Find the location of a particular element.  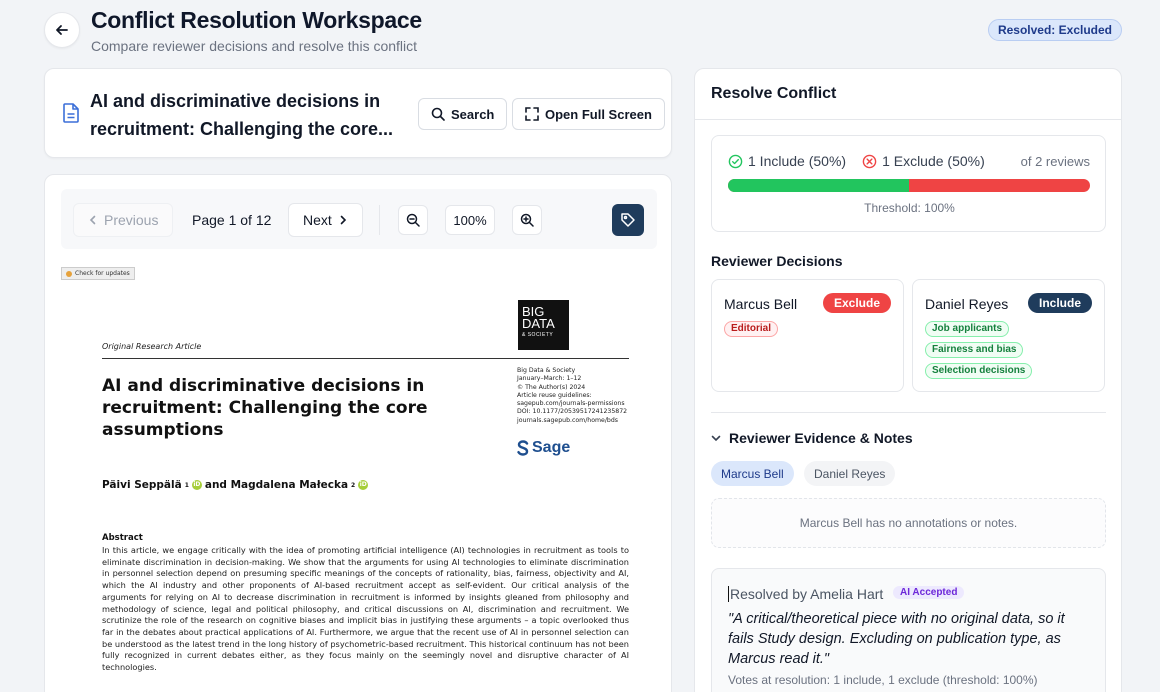

tab-daniel-reyes: Daniel Reyes is located at coordinates (850, 473).